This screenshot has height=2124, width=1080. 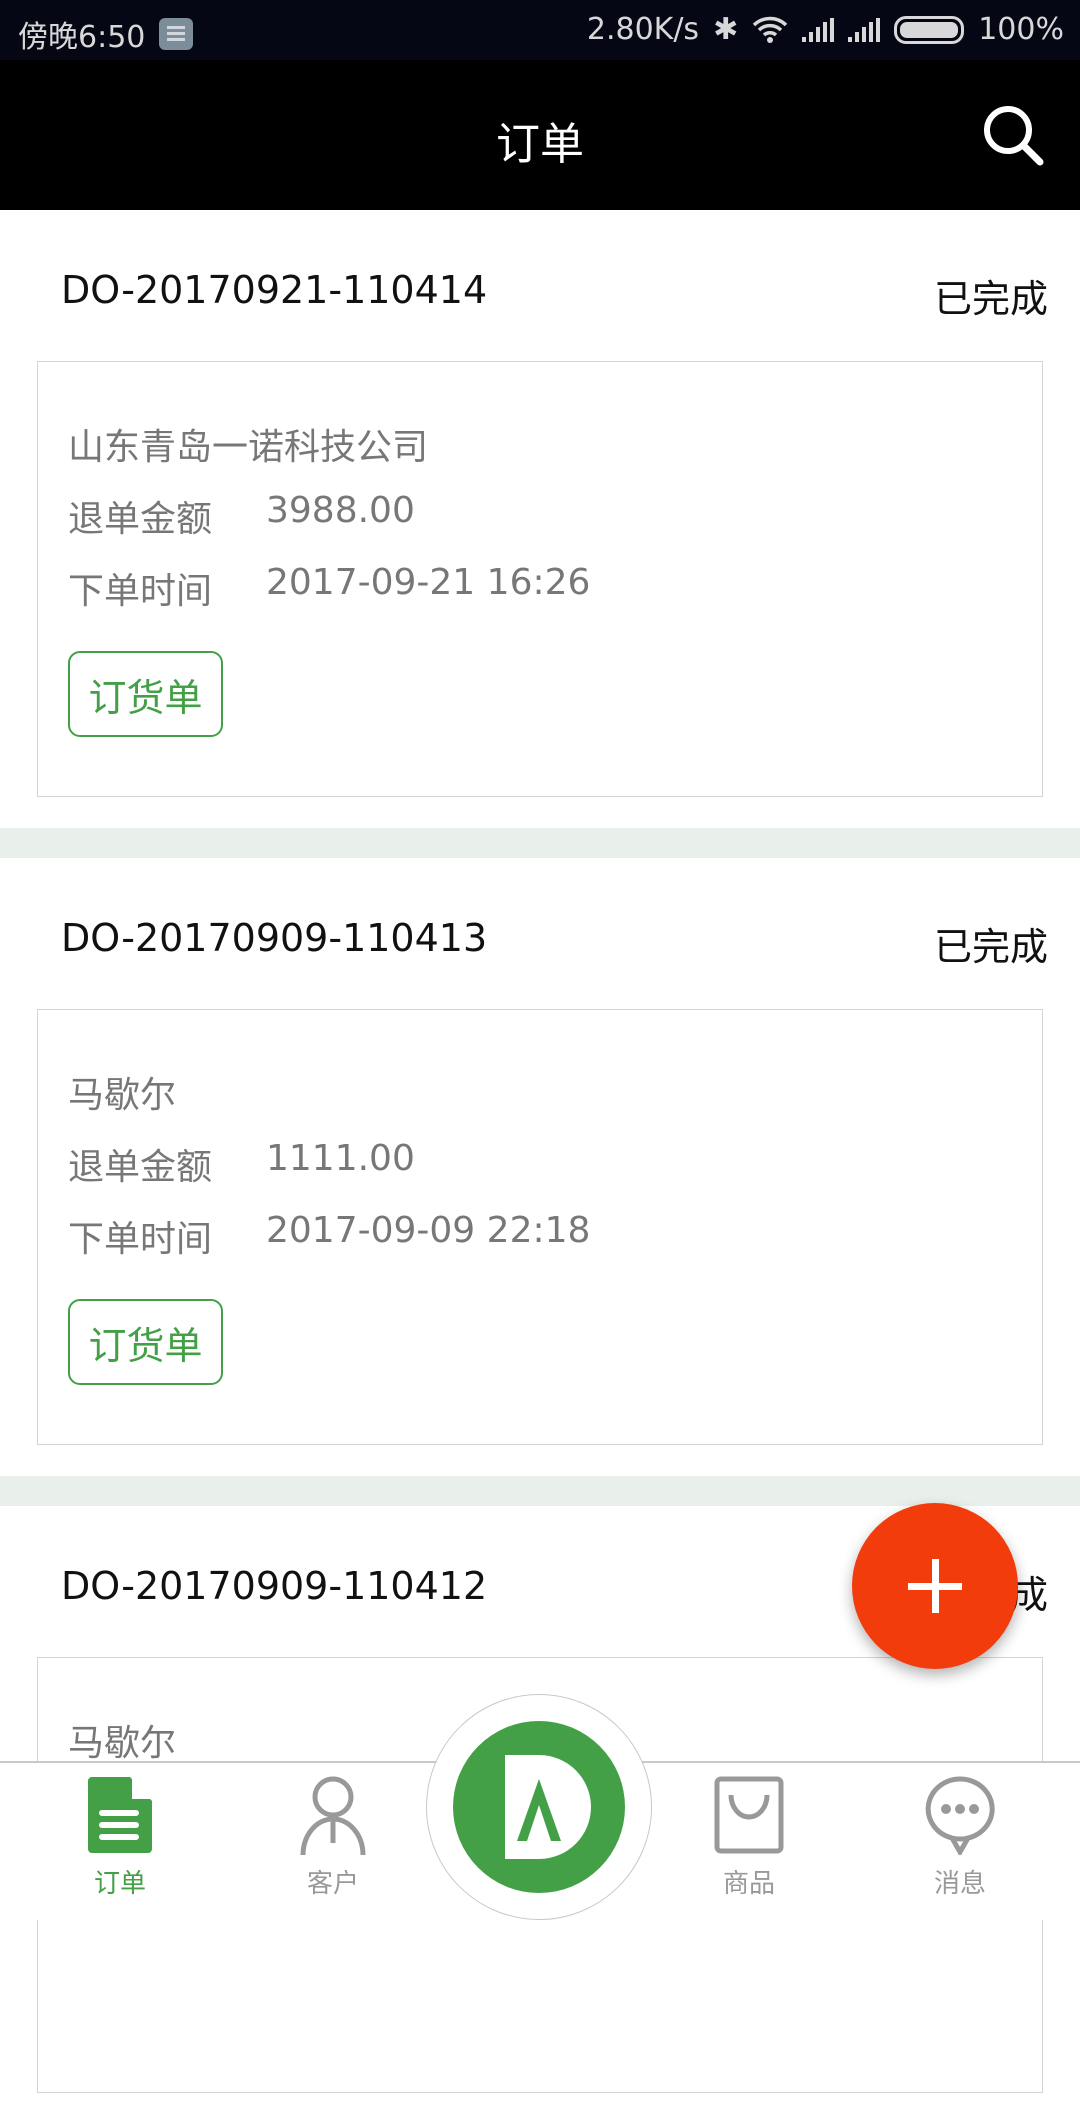 What do you see at coordinates (428, 582) in the screenshot?
I see `time-value: 2017-09-21 16:26` at bounding box center [428, 582].